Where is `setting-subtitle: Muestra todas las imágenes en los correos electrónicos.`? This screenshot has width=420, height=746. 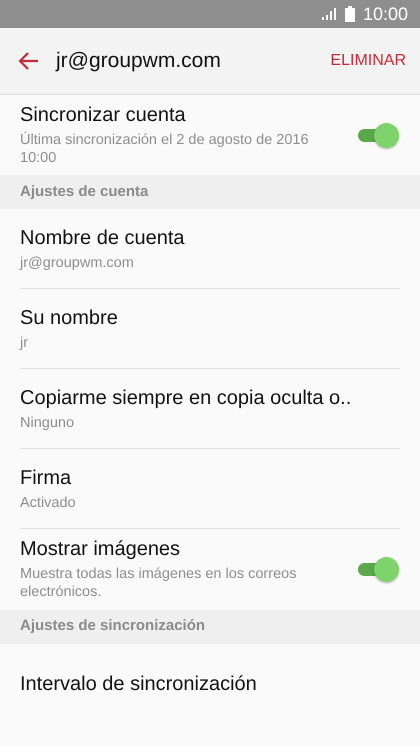 setting-subtitle: Muestra todas las imágenes en los correos electrónicos. is located at coordinates (159, 583).